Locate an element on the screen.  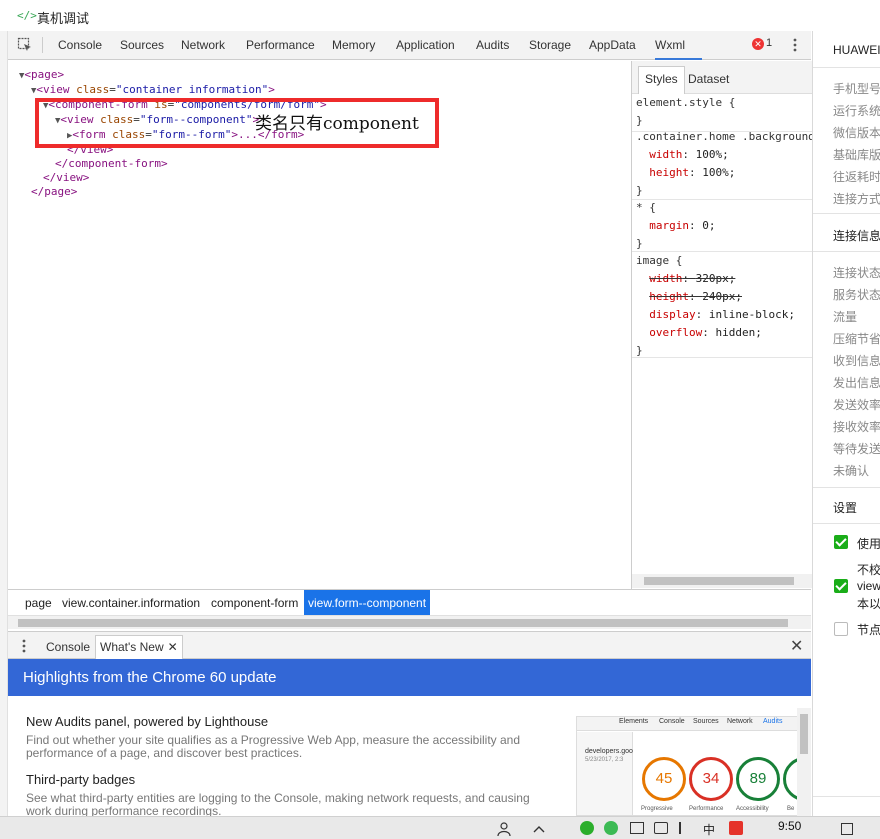
css-prop-name: margin is located at coordinates (669, 225).